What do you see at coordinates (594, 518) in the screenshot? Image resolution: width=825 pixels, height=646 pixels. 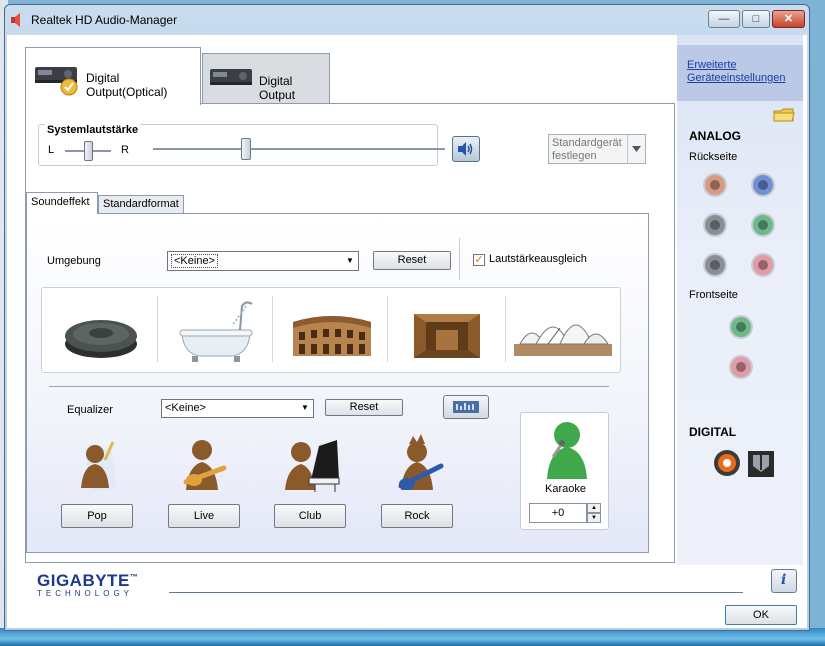 I see `spin-down-icon: ▼` at bounding box center [594, 518].